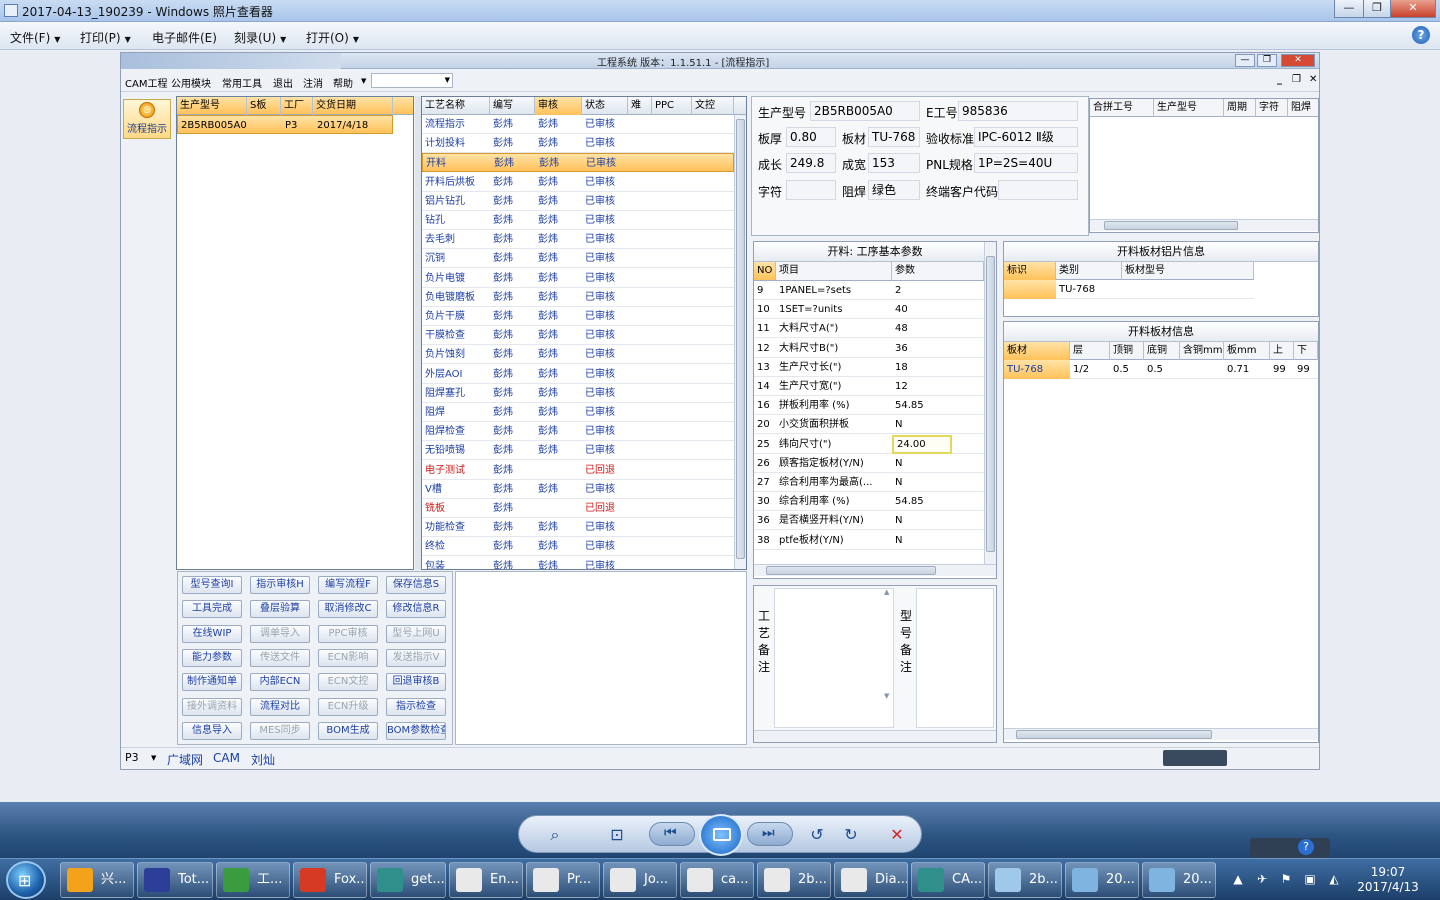 The width and height of the screenshot is (1440, 900). What do you see at coordinates (146, 82) in the screenshot?
I see `menu-cam: CAM工程` at bounding box center [146, 82].